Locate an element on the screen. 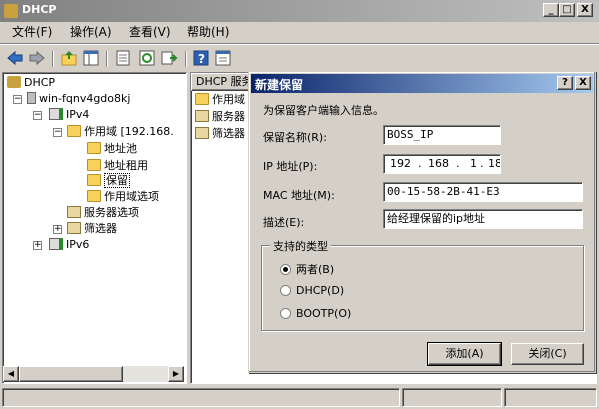 Image resolution: width=599 pixels, height=409 pixels. app-icon is located at coordinates (11, 11).